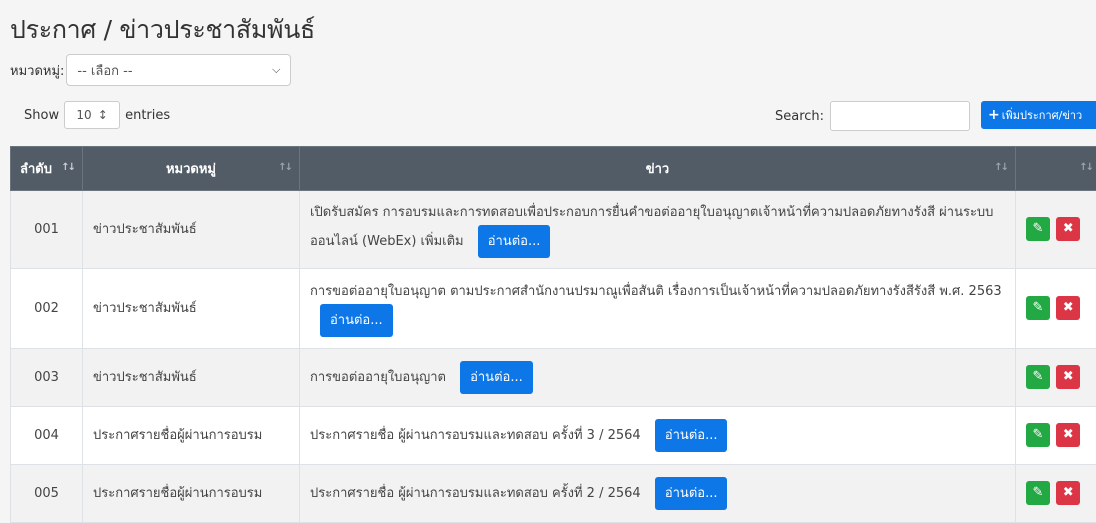 Image resolution: width=1096 pixels, height=523 pixels. I want to click on category-select: -- เลือก -- ⌵, so click(178, 70).